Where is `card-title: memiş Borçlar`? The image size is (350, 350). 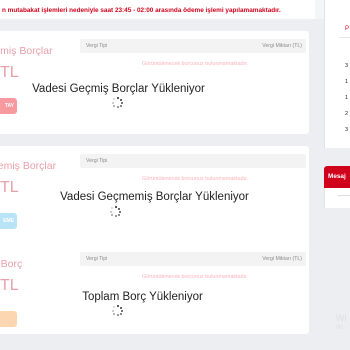 card-title: memiş Borçlar is located at coordinates (28, 166).